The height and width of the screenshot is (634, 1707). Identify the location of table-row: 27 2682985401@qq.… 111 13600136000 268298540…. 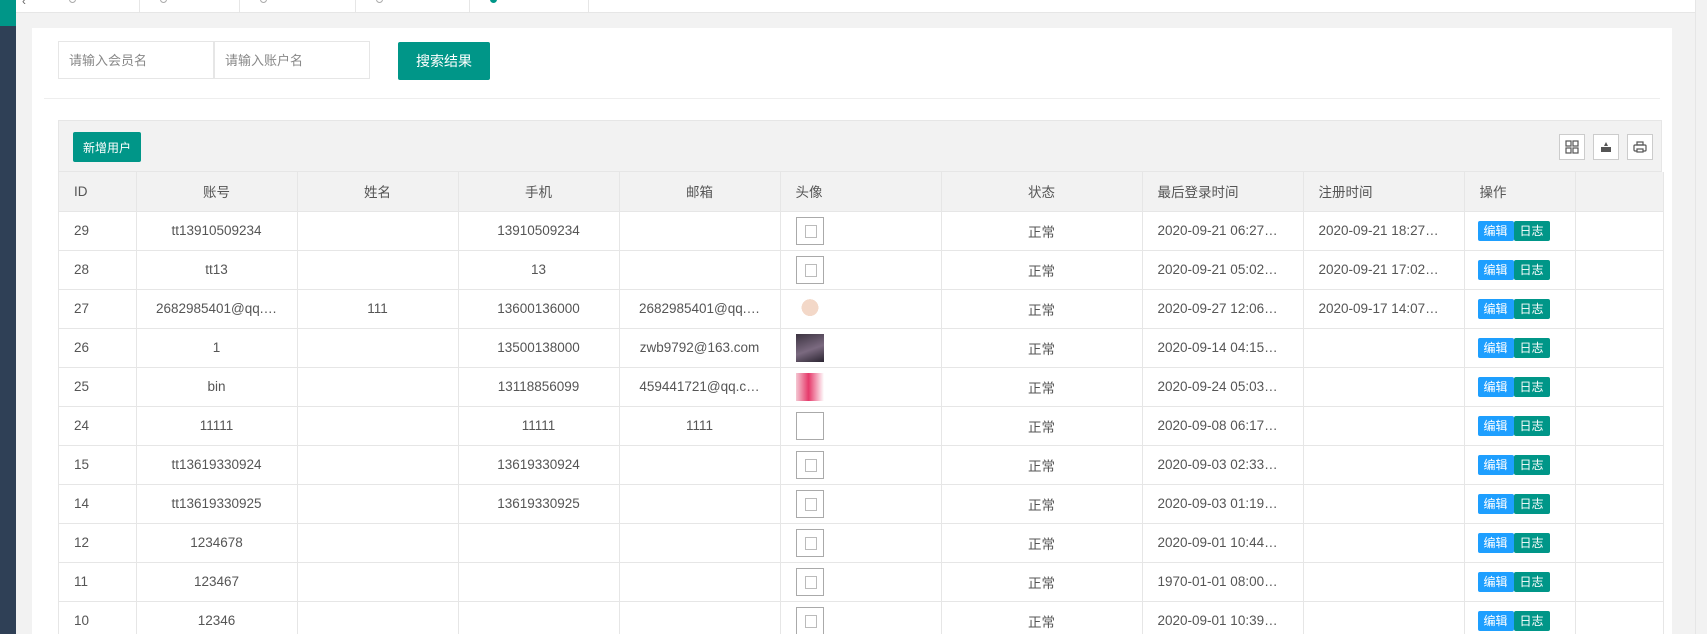
(861, 309).